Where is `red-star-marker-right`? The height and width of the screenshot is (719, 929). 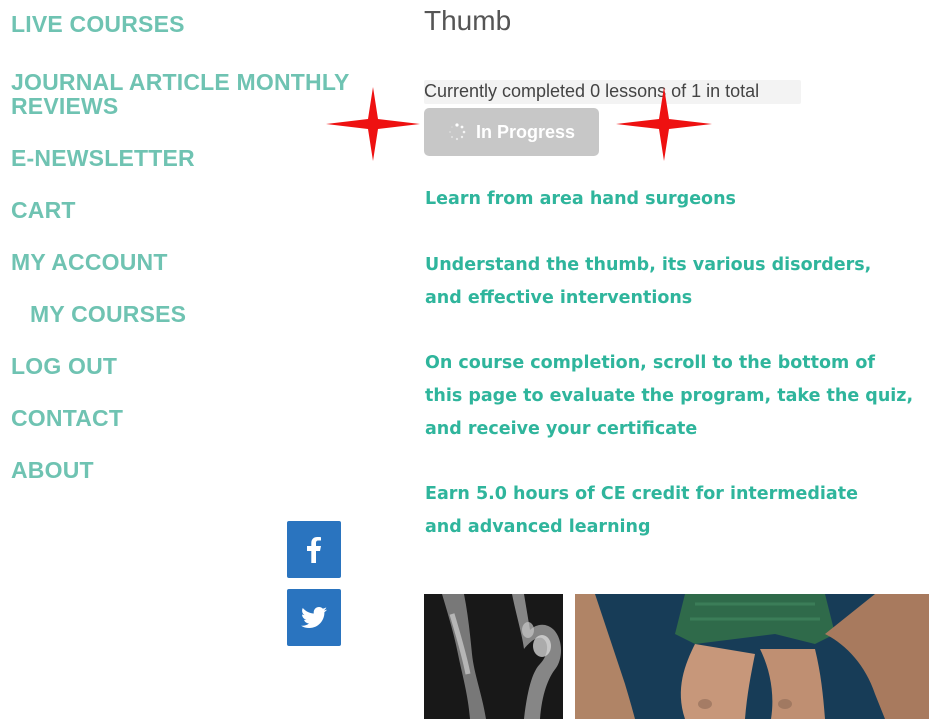 red-star-marker-right is located at coordinates (664, 124).